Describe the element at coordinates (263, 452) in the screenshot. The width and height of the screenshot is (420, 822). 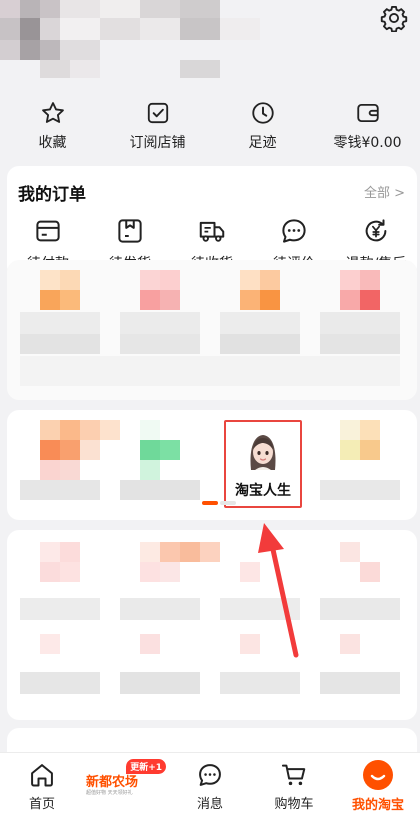
I see `avatar-girl-icon` at that location.